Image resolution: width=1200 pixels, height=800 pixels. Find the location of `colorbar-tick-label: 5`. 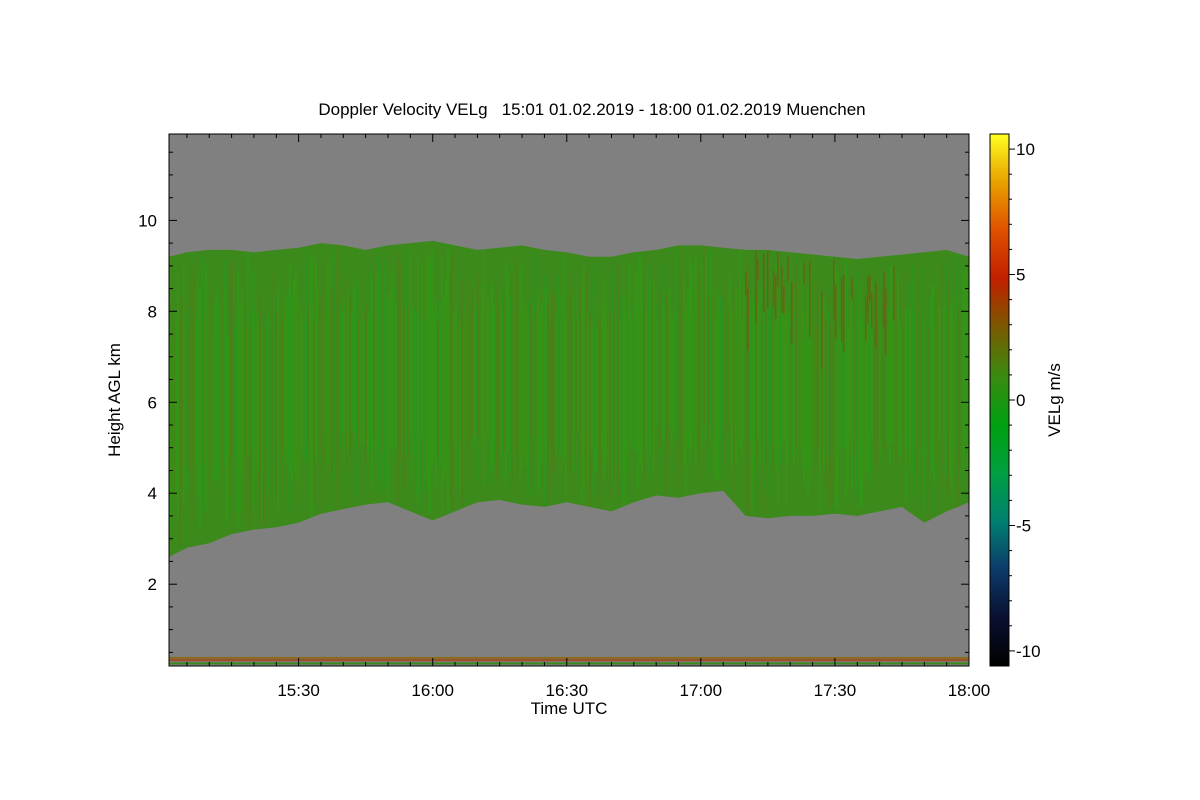

colorbar-tick-label: 5 is located at coordinates (1020, 275).